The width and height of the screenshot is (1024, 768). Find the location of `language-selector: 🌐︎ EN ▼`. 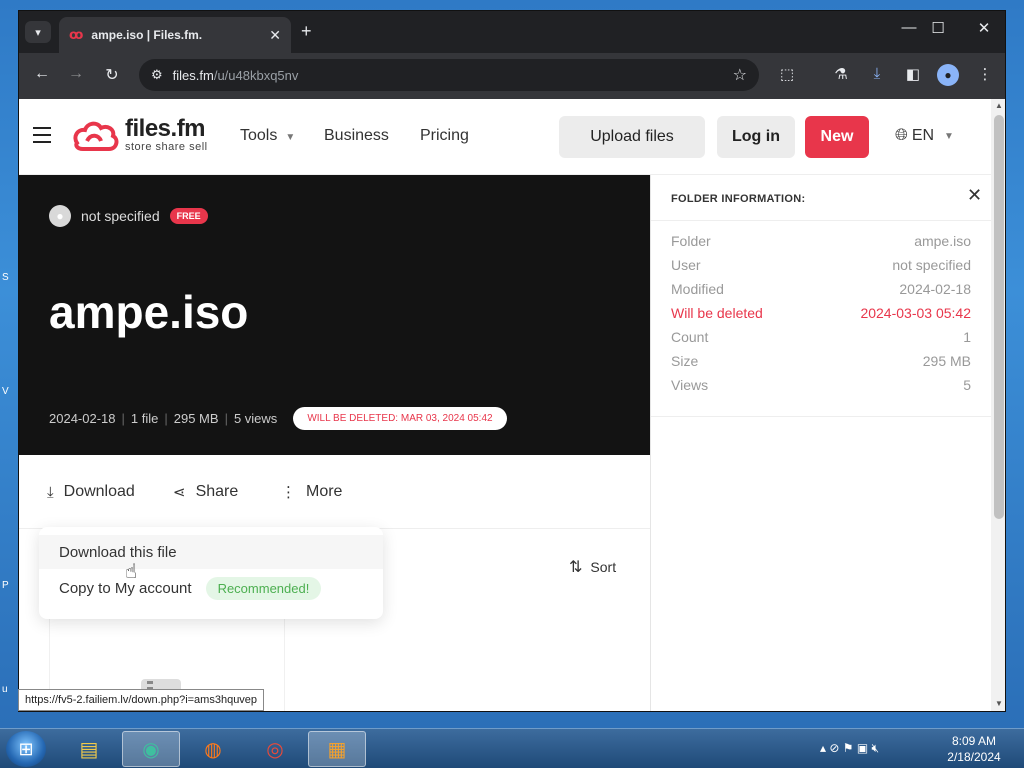

language-selector: 🌐︎ EN ▼ is located at coordinates (924, 136).